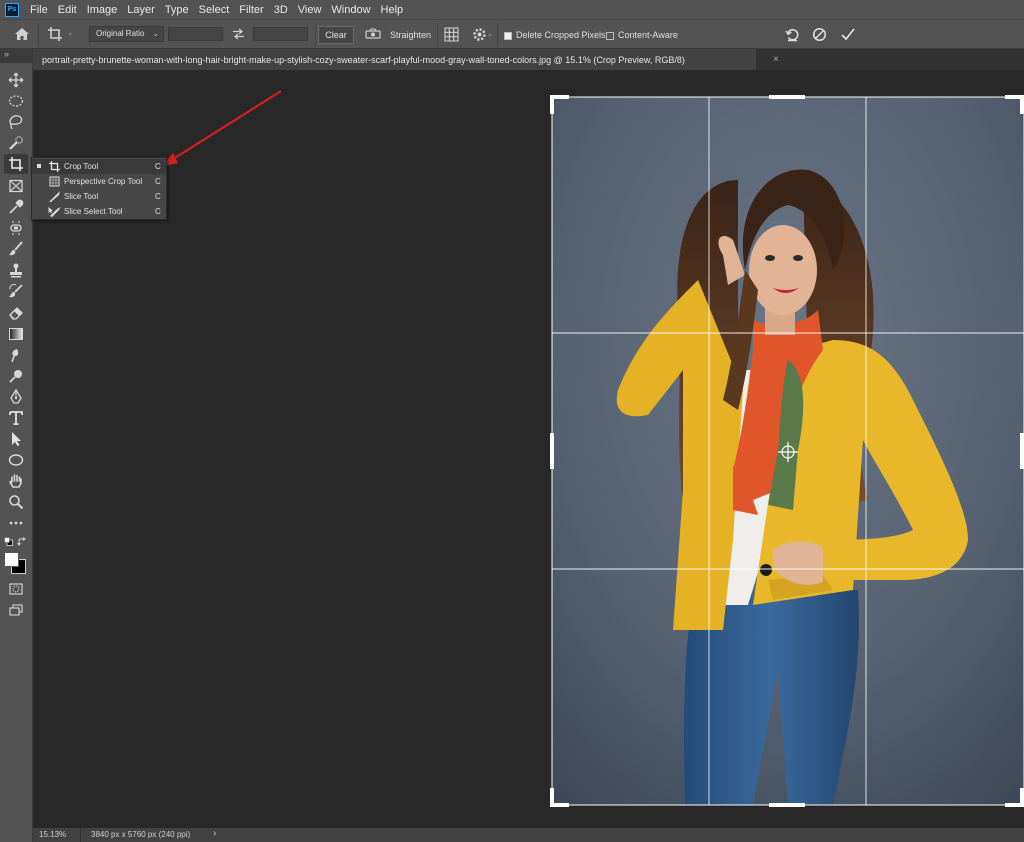 The image size is (1024, 842). What do you see at coordinates (177, 10) in the screenshot?
I see `menu-type: Type` at bounding box center [177, 10].